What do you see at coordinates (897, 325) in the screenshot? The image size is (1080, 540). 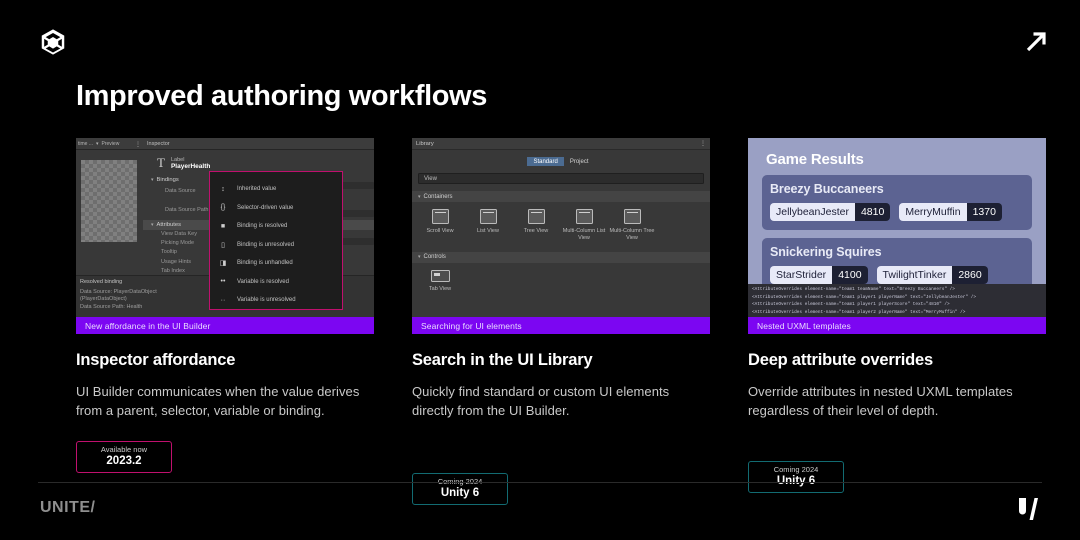 I see `card-caption: Nested UXML templates` at bounding box center [897, 325].